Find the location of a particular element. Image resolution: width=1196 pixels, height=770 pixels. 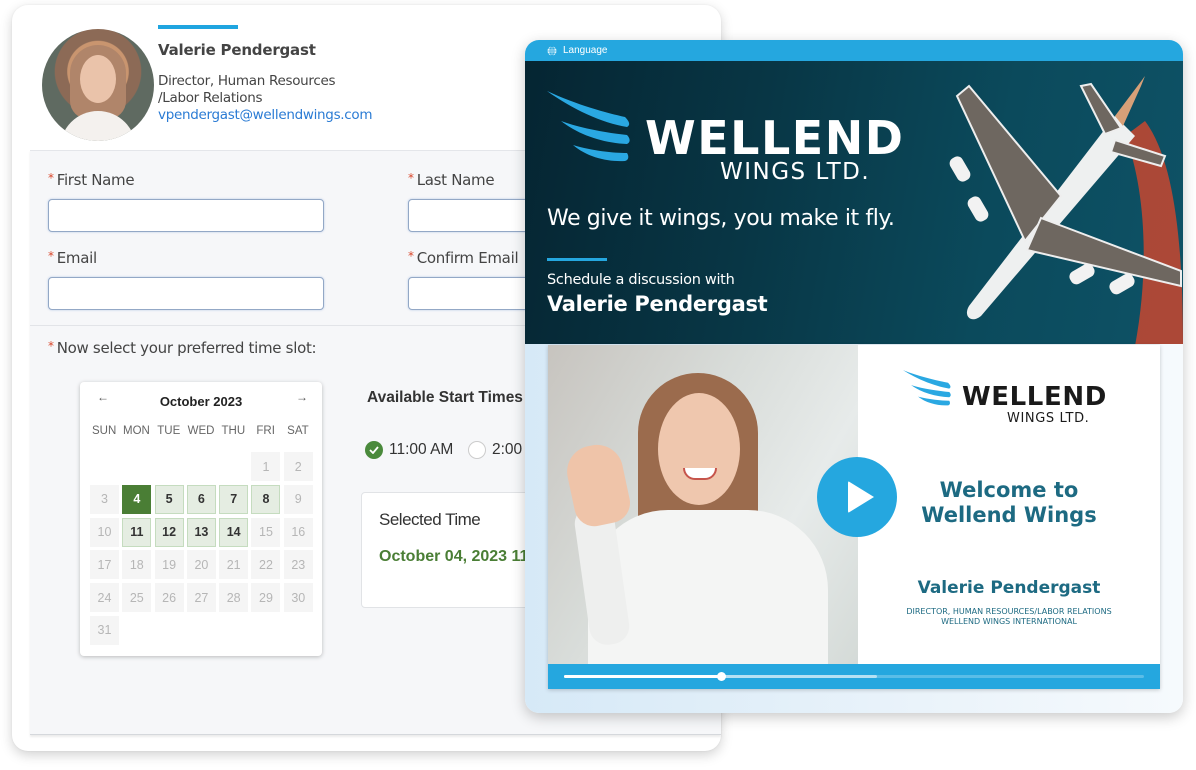

calendar-day-available: 7 is located at coordinates (234, 499).